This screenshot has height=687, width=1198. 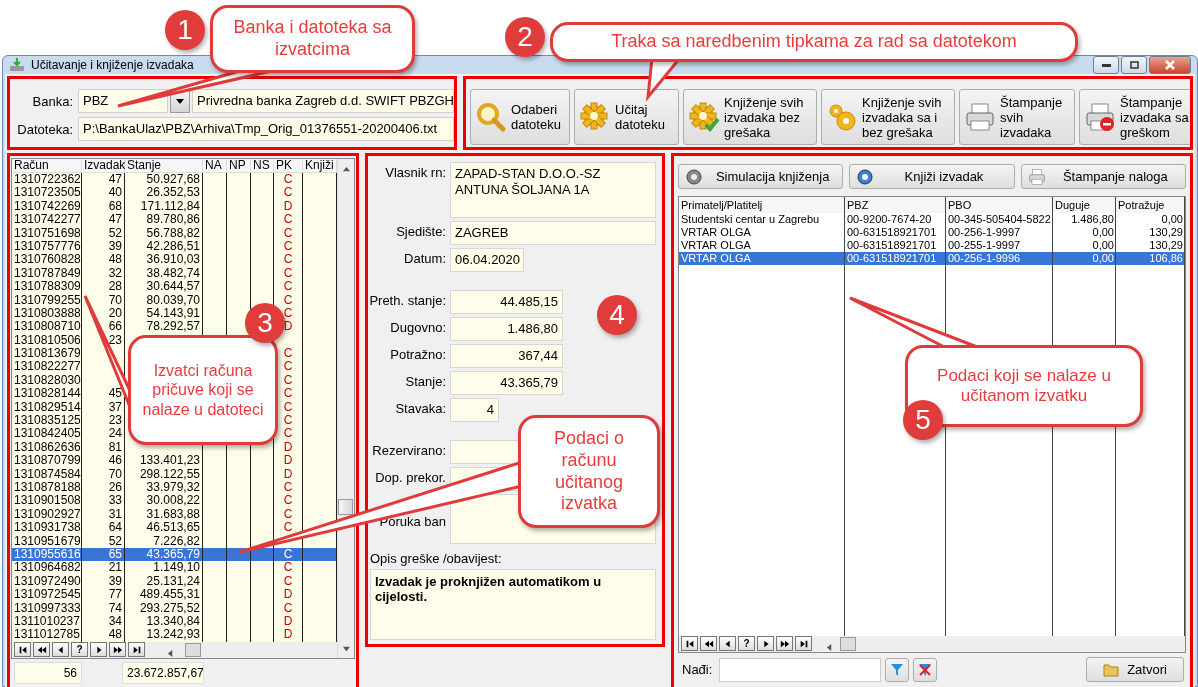 I want to click on table-cell: 1310760828, so click(x=47, y=260).